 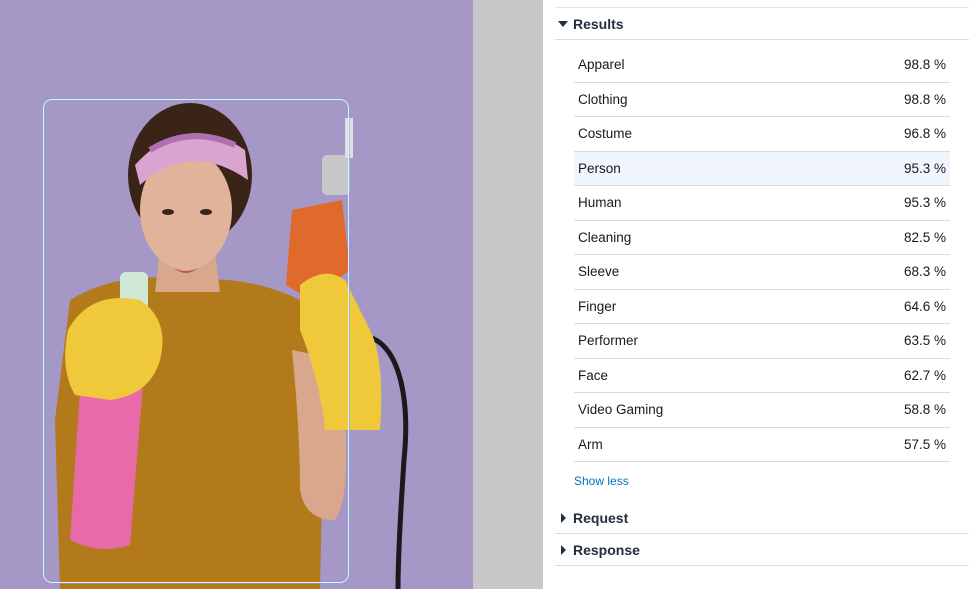 What do you see at coordinates (508, 294) in the screenshot?
I see `panel-gutter` at bounding box center [508, 294].